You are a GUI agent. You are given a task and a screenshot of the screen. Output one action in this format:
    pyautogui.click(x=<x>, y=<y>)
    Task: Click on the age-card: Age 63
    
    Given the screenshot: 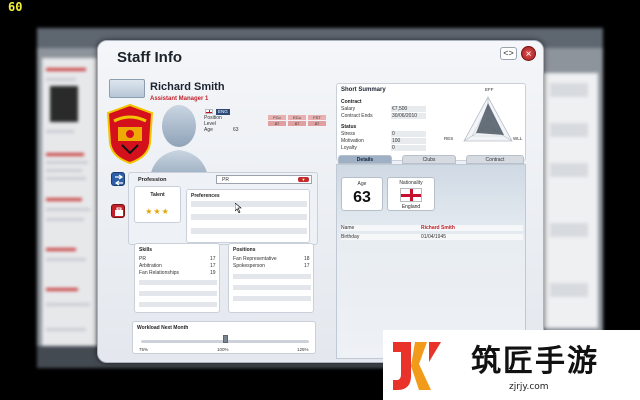 What is the action you would take?
    pyautogui.click(x=362, y=194)
    